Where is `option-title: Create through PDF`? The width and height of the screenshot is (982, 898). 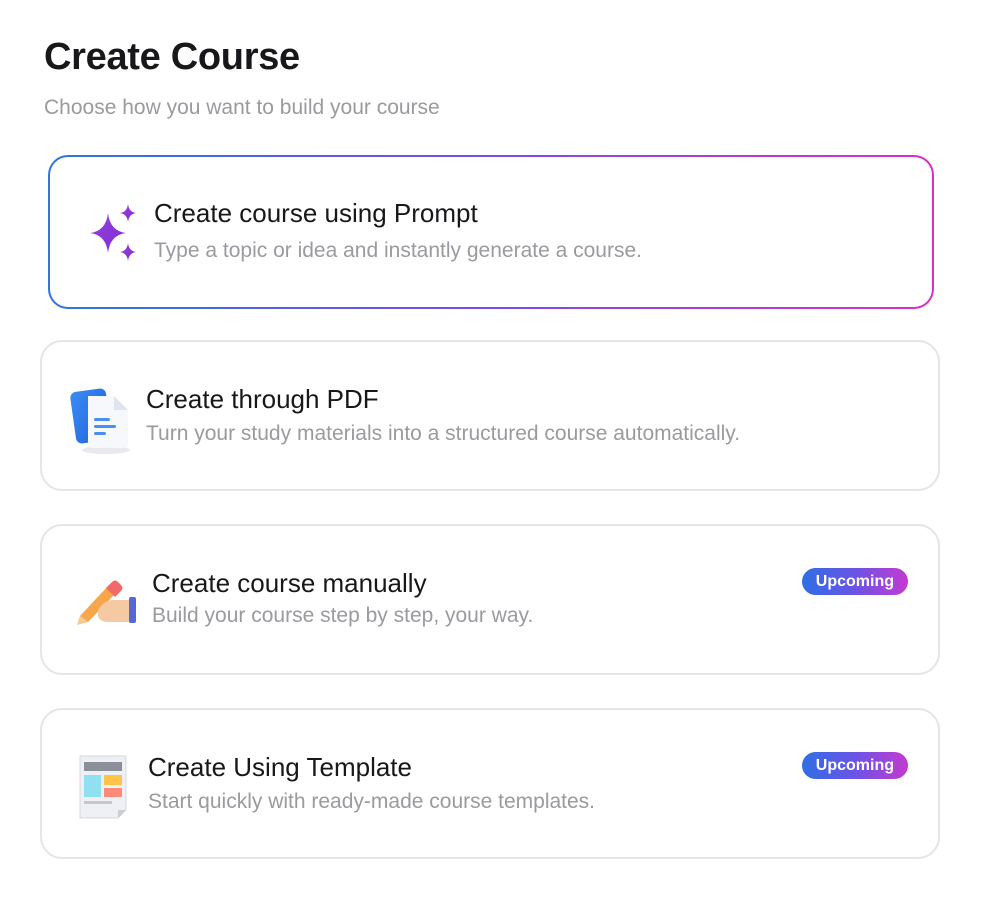 option-title: Create through PDF is located at coordinates (262, 399).